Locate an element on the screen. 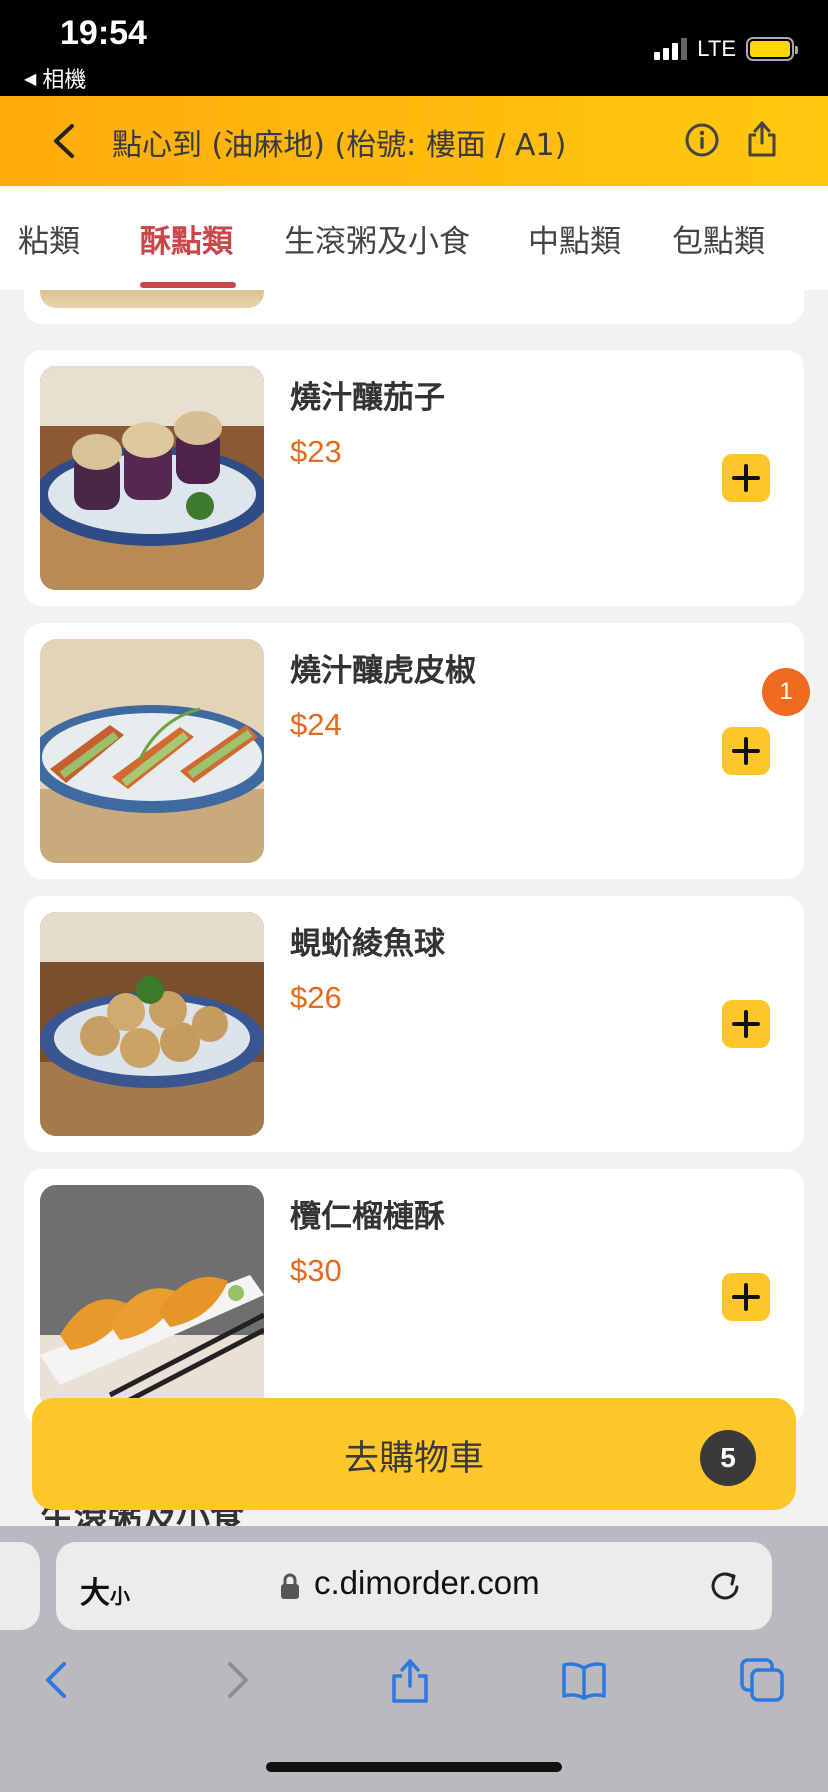 Image resolution: width=828 pixels, height=1792 pixels. back-to-app-link: ◀ 相機 is located at coordinates (55, 78).